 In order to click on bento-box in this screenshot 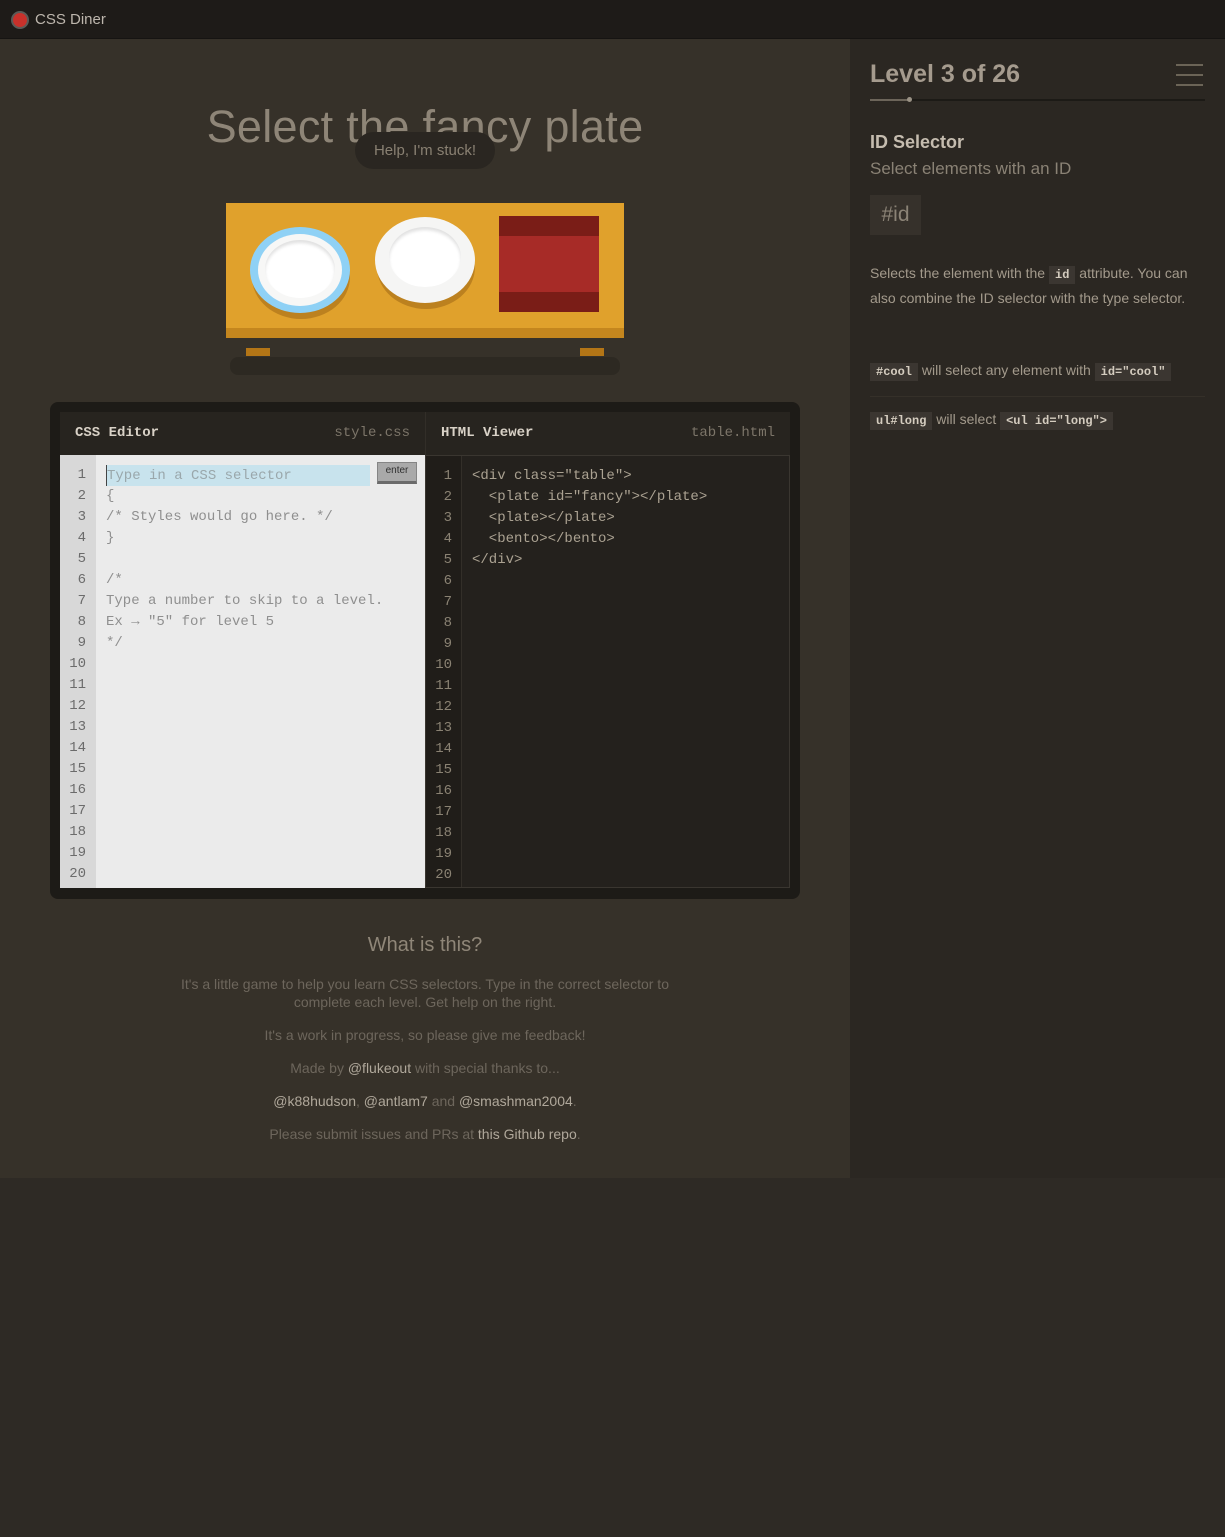, I will do `click(549, 264)`.